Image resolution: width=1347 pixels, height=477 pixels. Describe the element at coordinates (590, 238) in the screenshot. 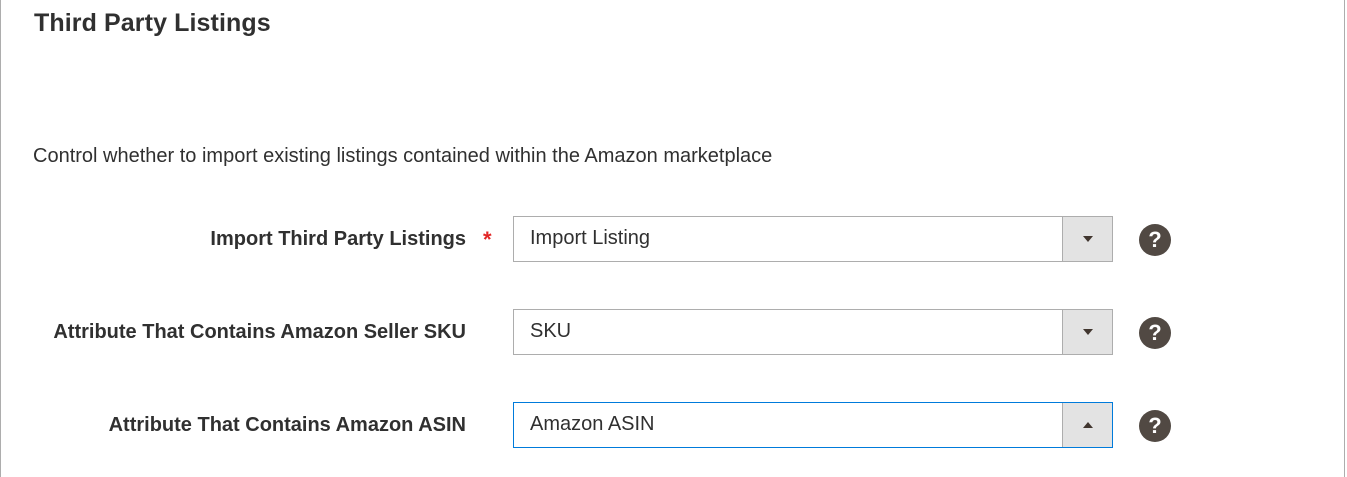

I see `select-value: Import Listing` at that location.